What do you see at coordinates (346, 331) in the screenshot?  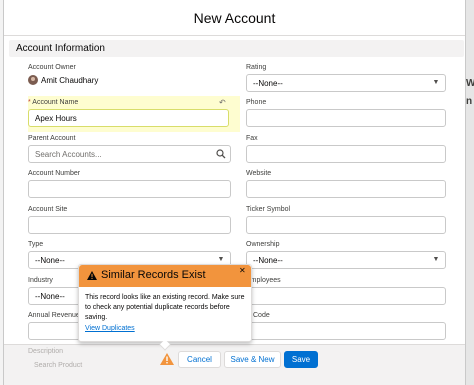 I see `sic-code-input` at bounding box center [346, 331].